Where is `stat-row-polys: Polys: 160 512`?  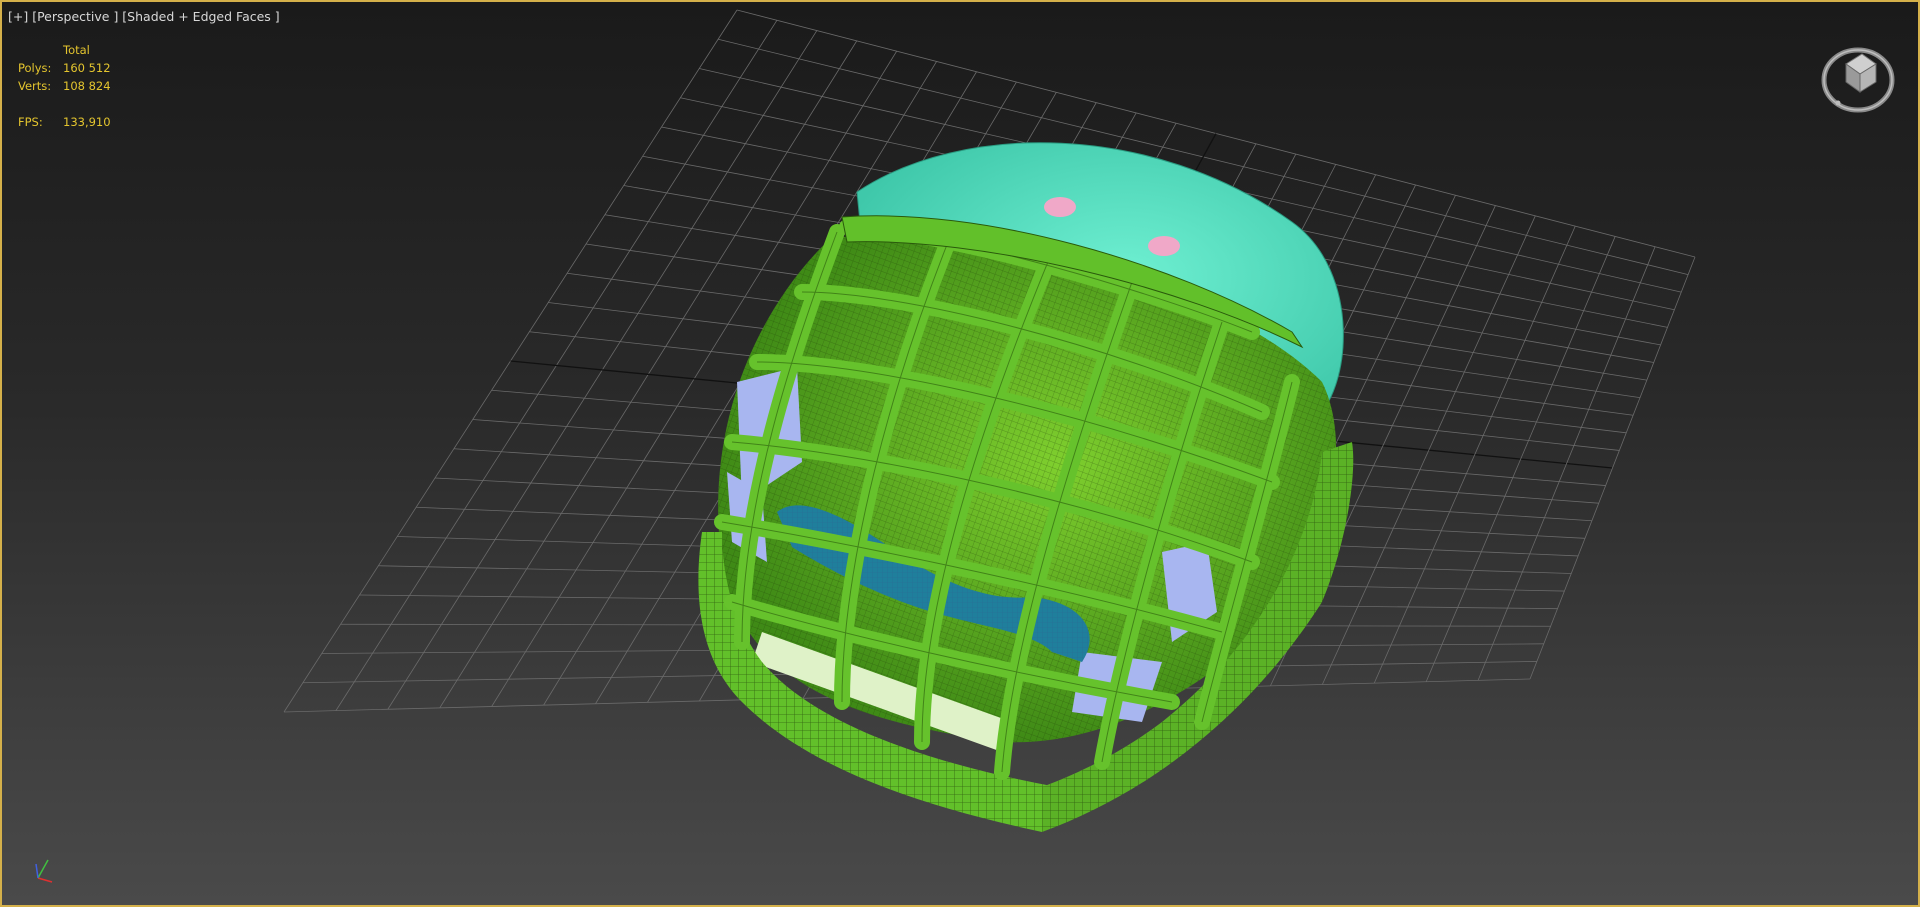 stat-row-polys: Polys: 160 512 is located at coordinates (78, 68).